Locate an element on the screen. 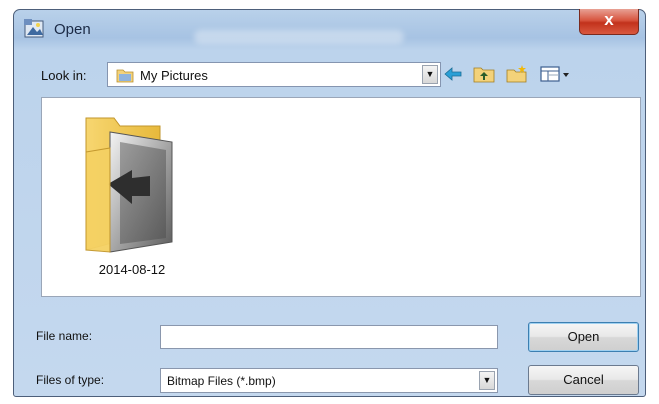 The width and height of the screenshot is (659, 404). look-in-label: Look in: is located at coordinates (64, 75).